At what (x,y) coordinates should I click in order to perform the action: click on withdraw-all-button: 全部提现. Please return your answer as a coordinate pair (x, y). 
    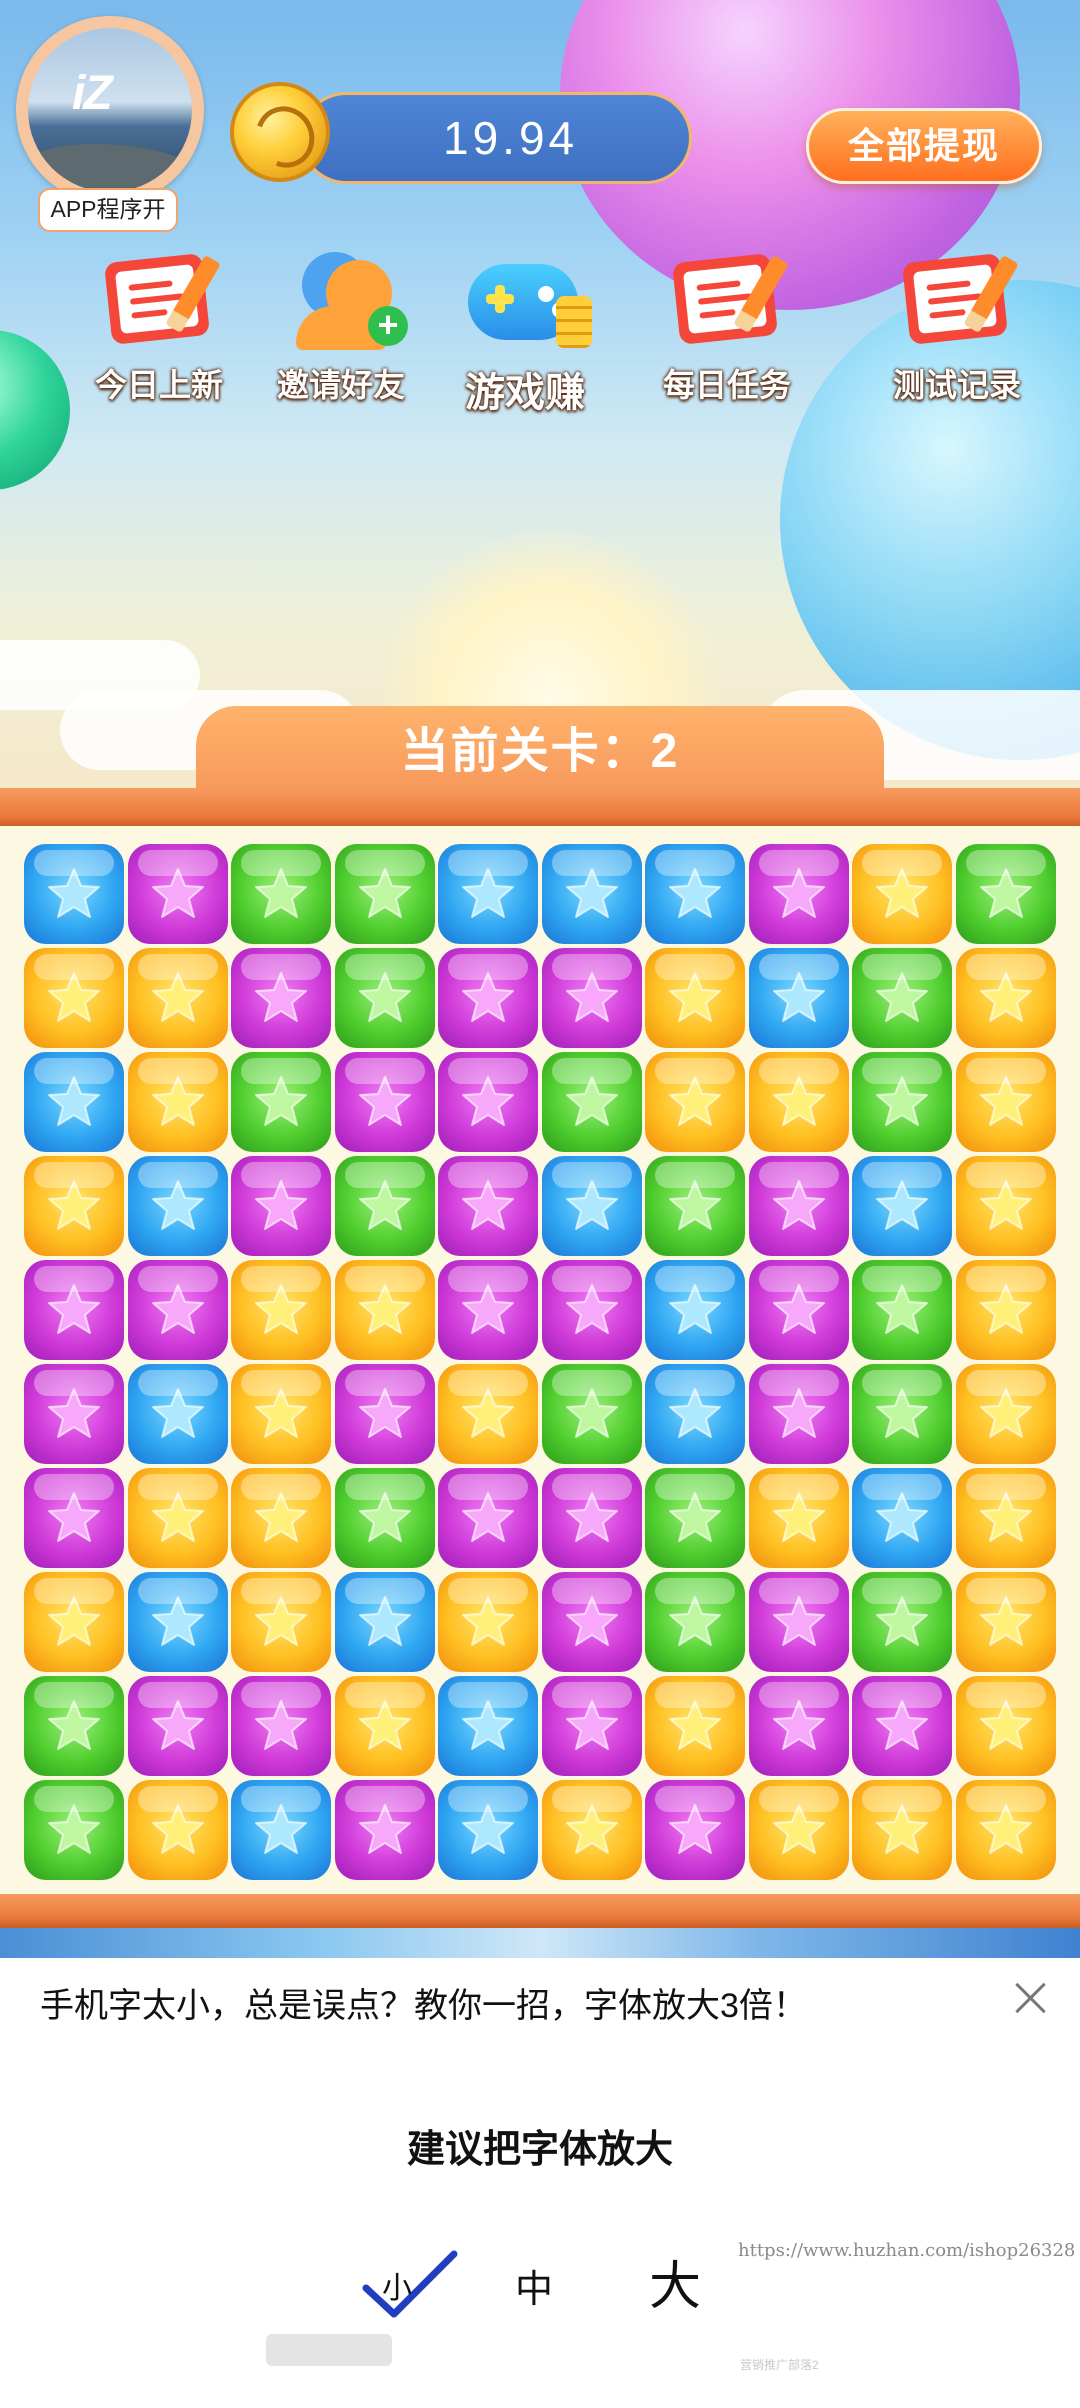
    Looking at the image, I should click on (924, 146).